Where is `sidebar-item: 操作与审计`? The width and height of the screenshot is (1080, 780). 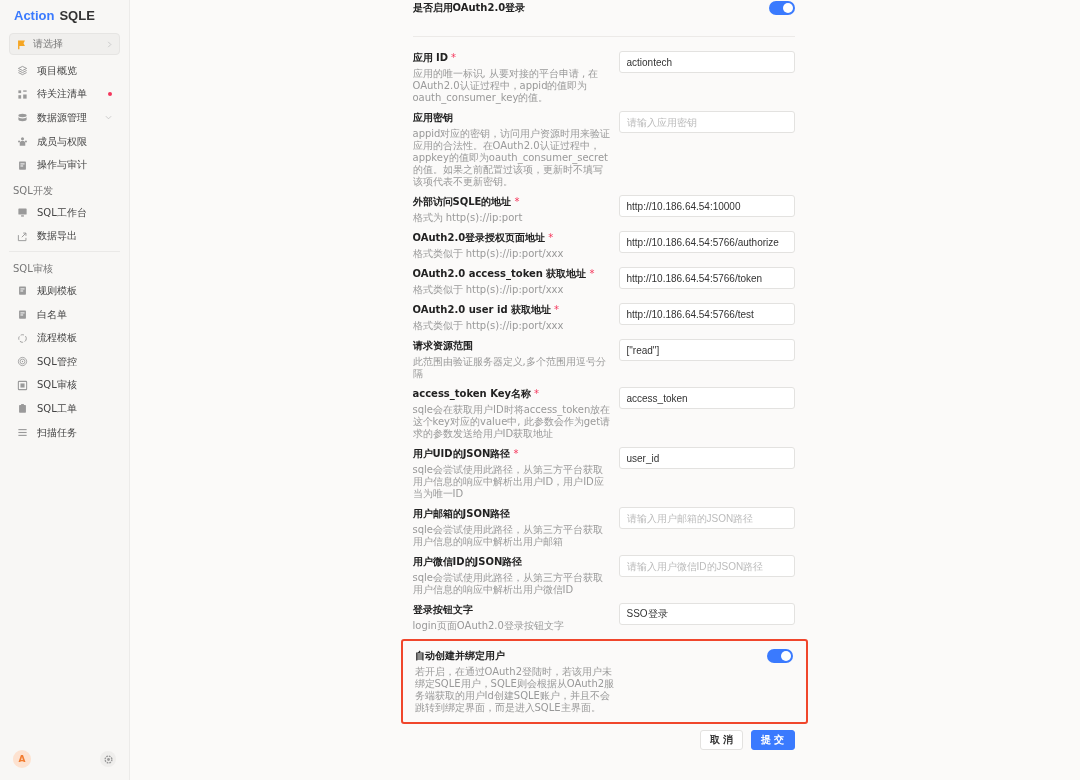 sidebar-item: 操作与审计 is located at coordinates (64, 165).